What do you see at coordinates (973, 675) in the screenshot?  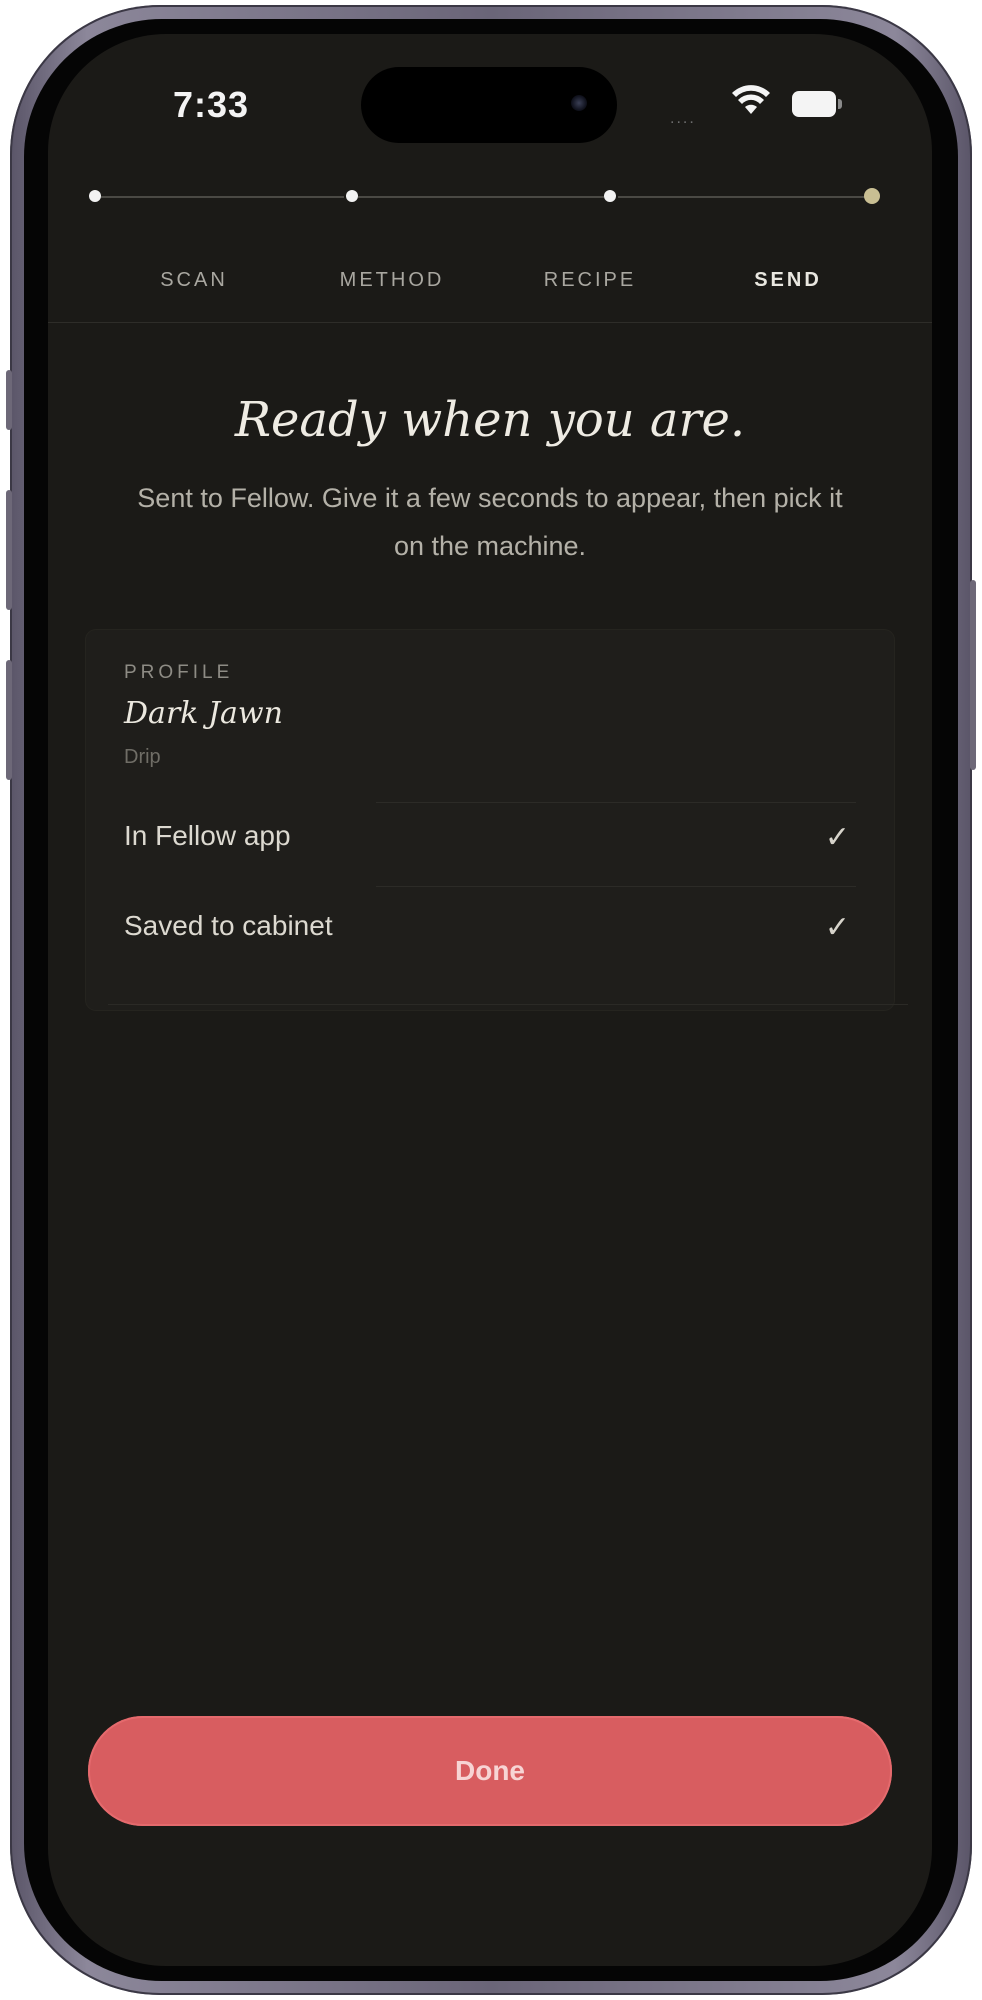 I see `power-button` at bounding box center [973, 675].